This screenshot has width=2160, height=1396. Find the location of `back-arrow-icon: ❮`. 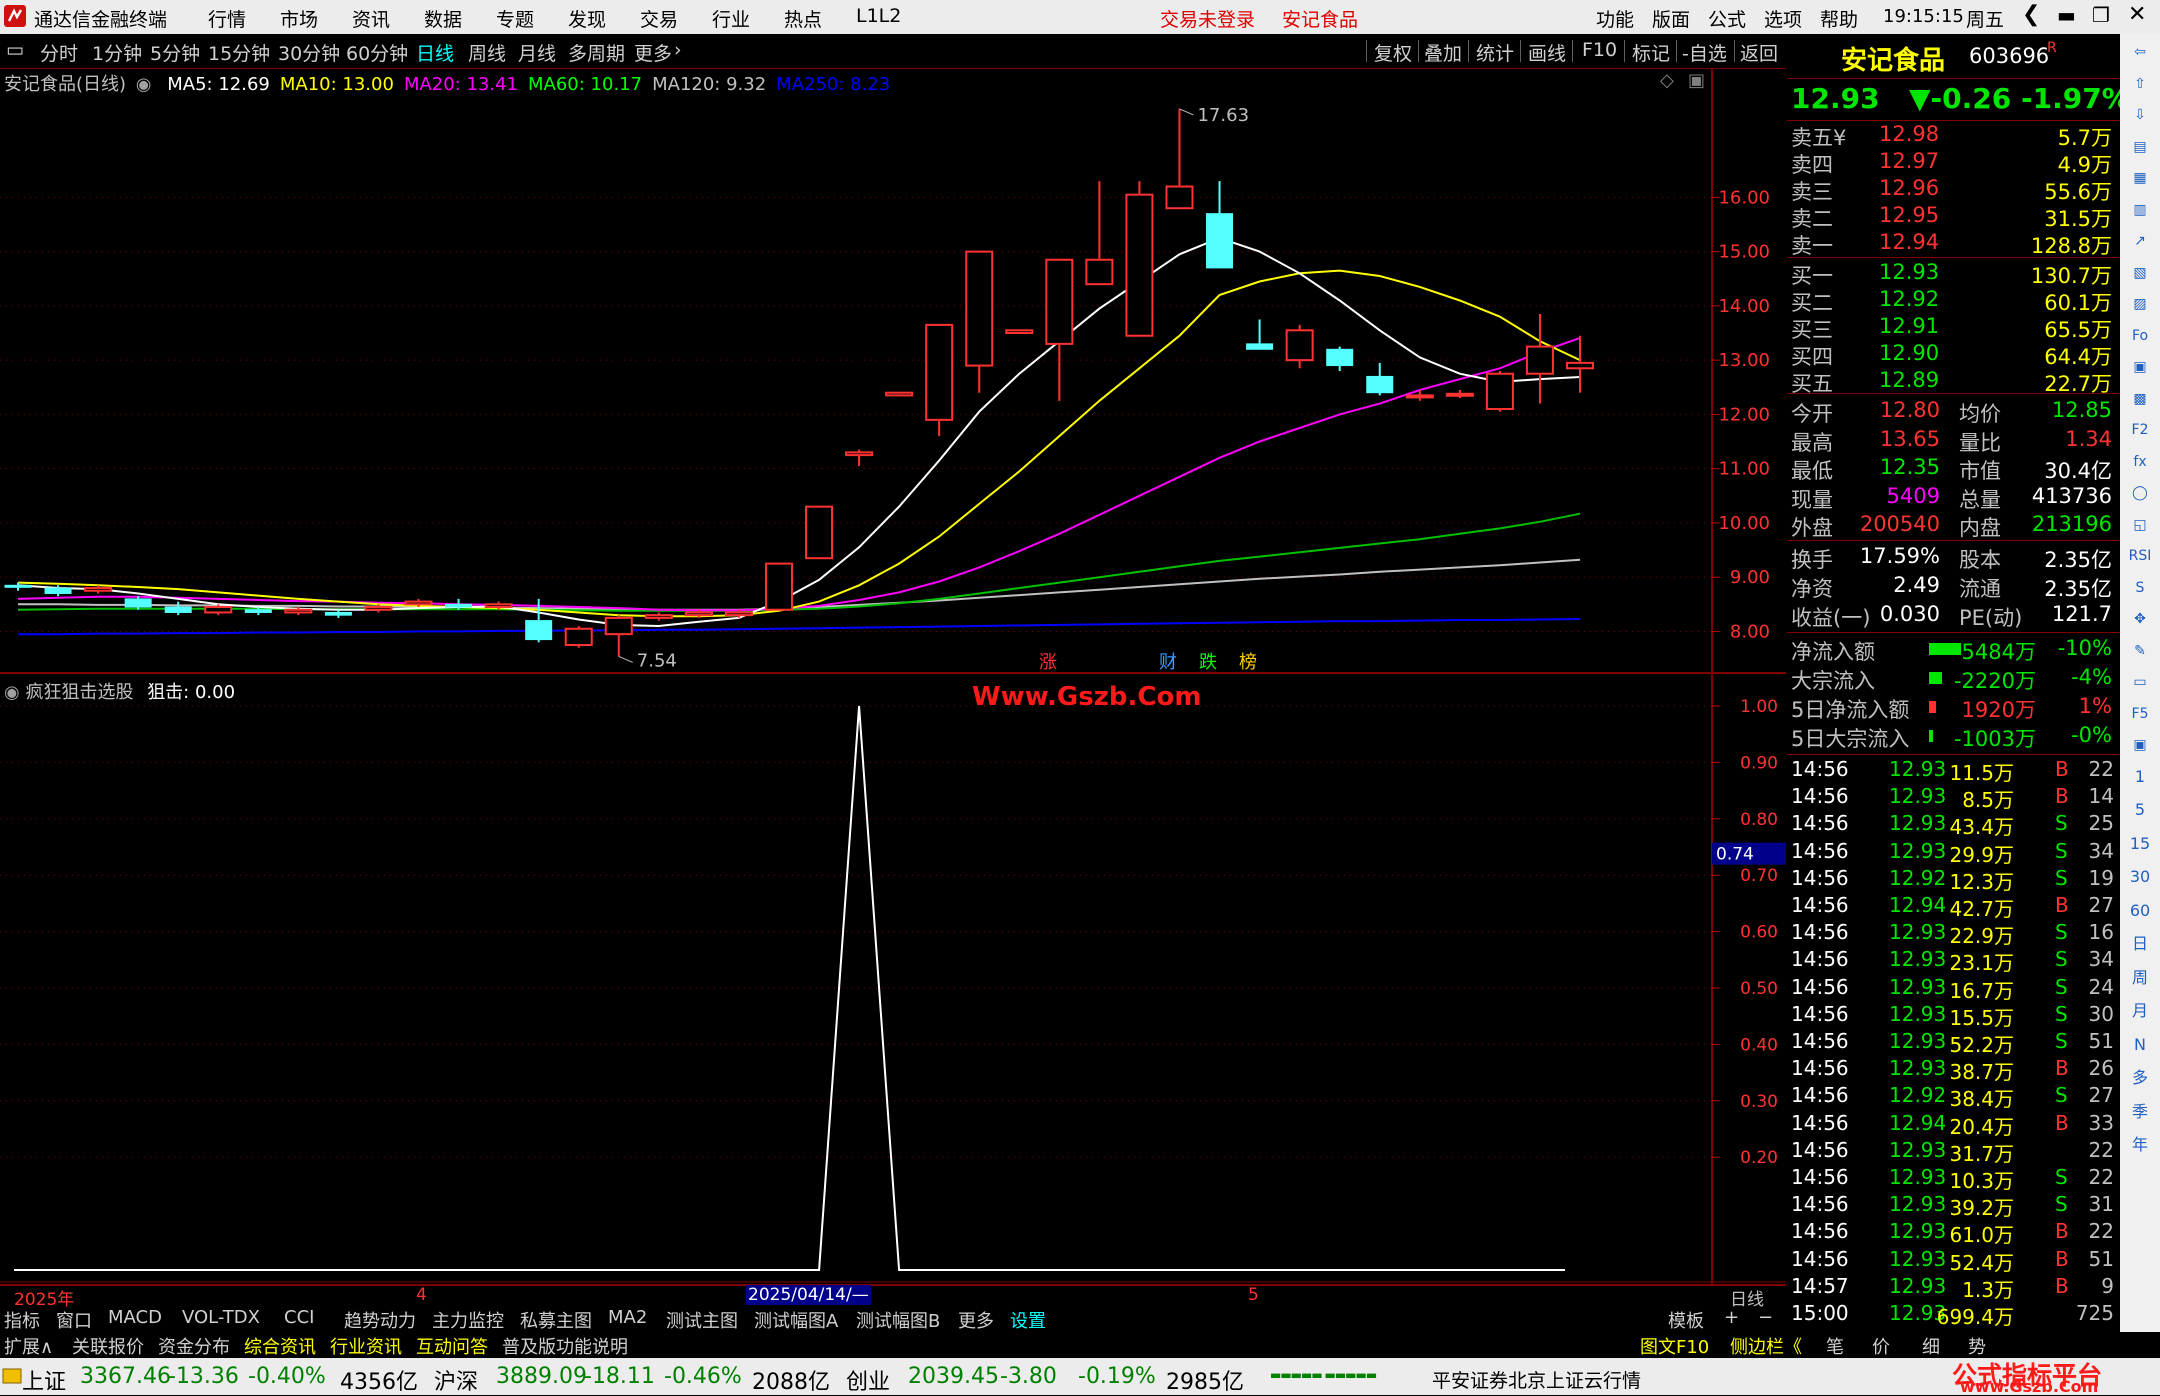

back-arrow-icon: ❮ is located at coordinates (2031, 14).